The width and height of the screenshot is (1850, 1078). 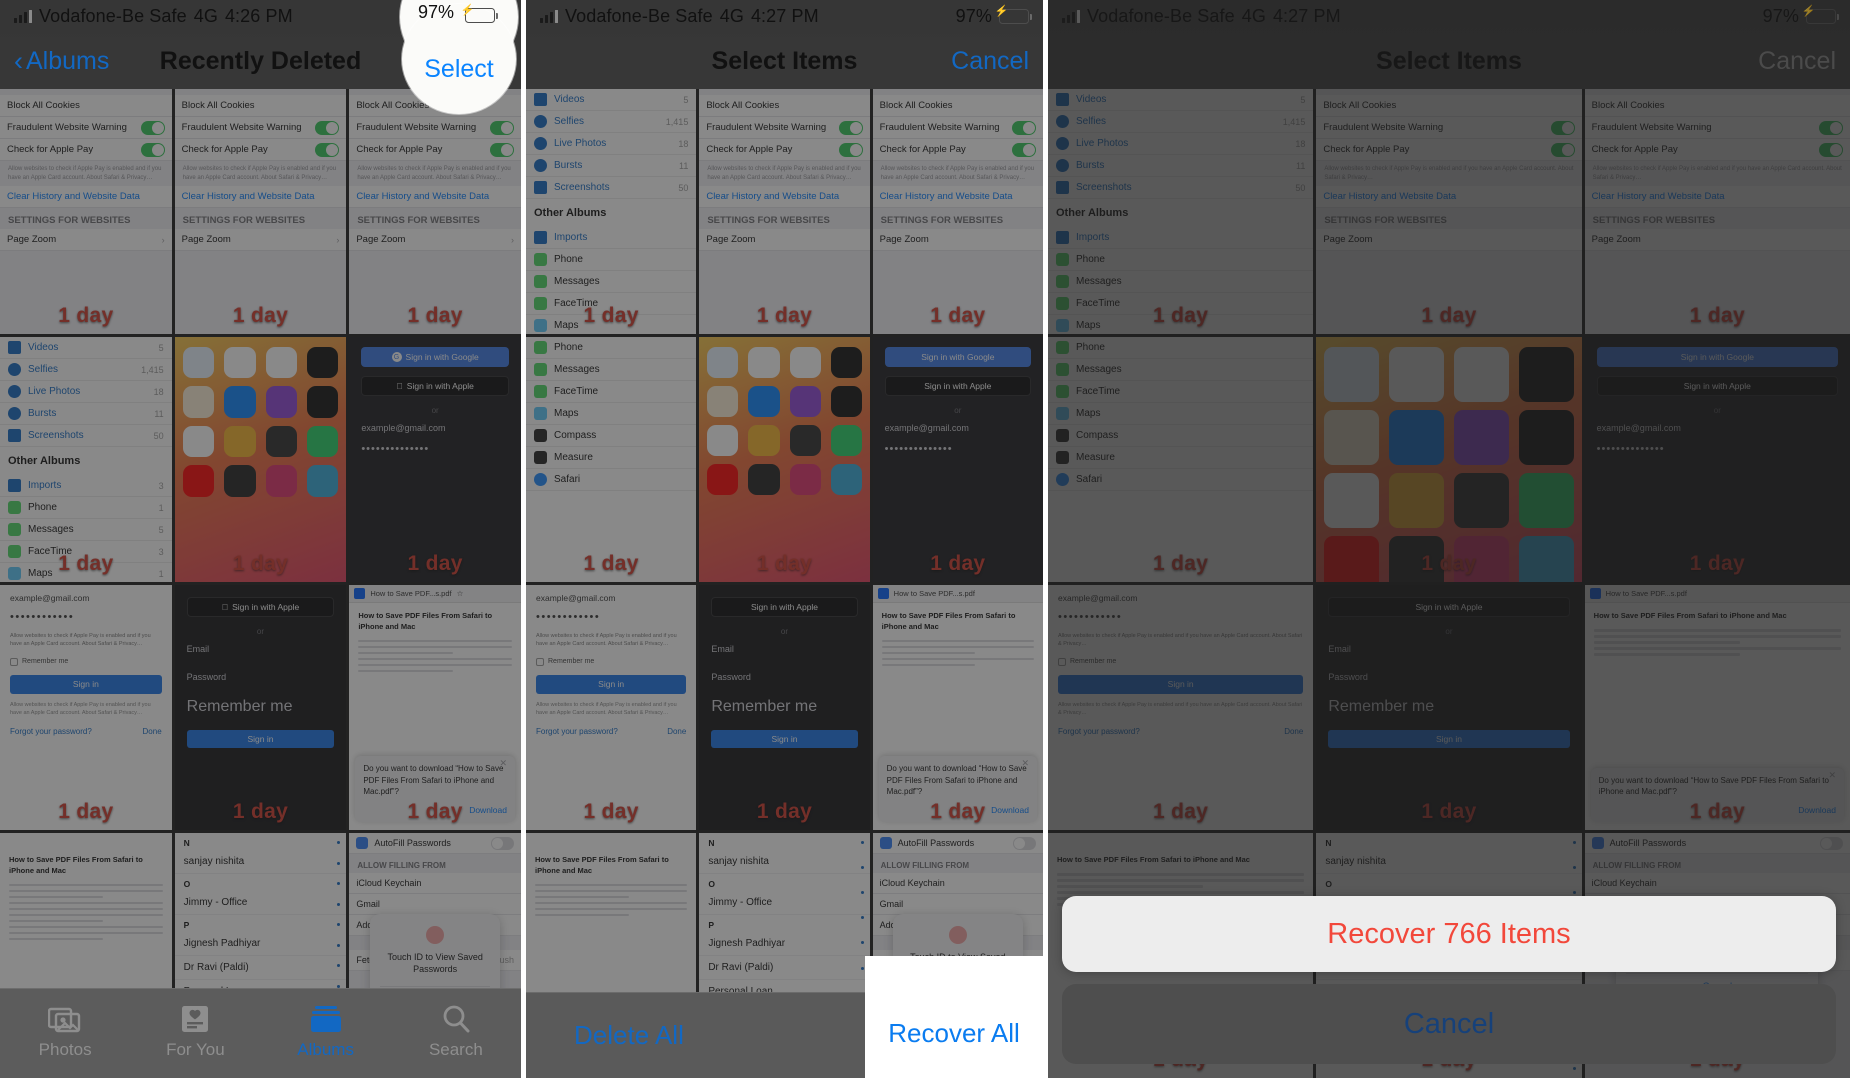 What do you see at coordinates (152, 731) in the screenshot?
I see `done-button: Done` at bounding box center [152, 731].